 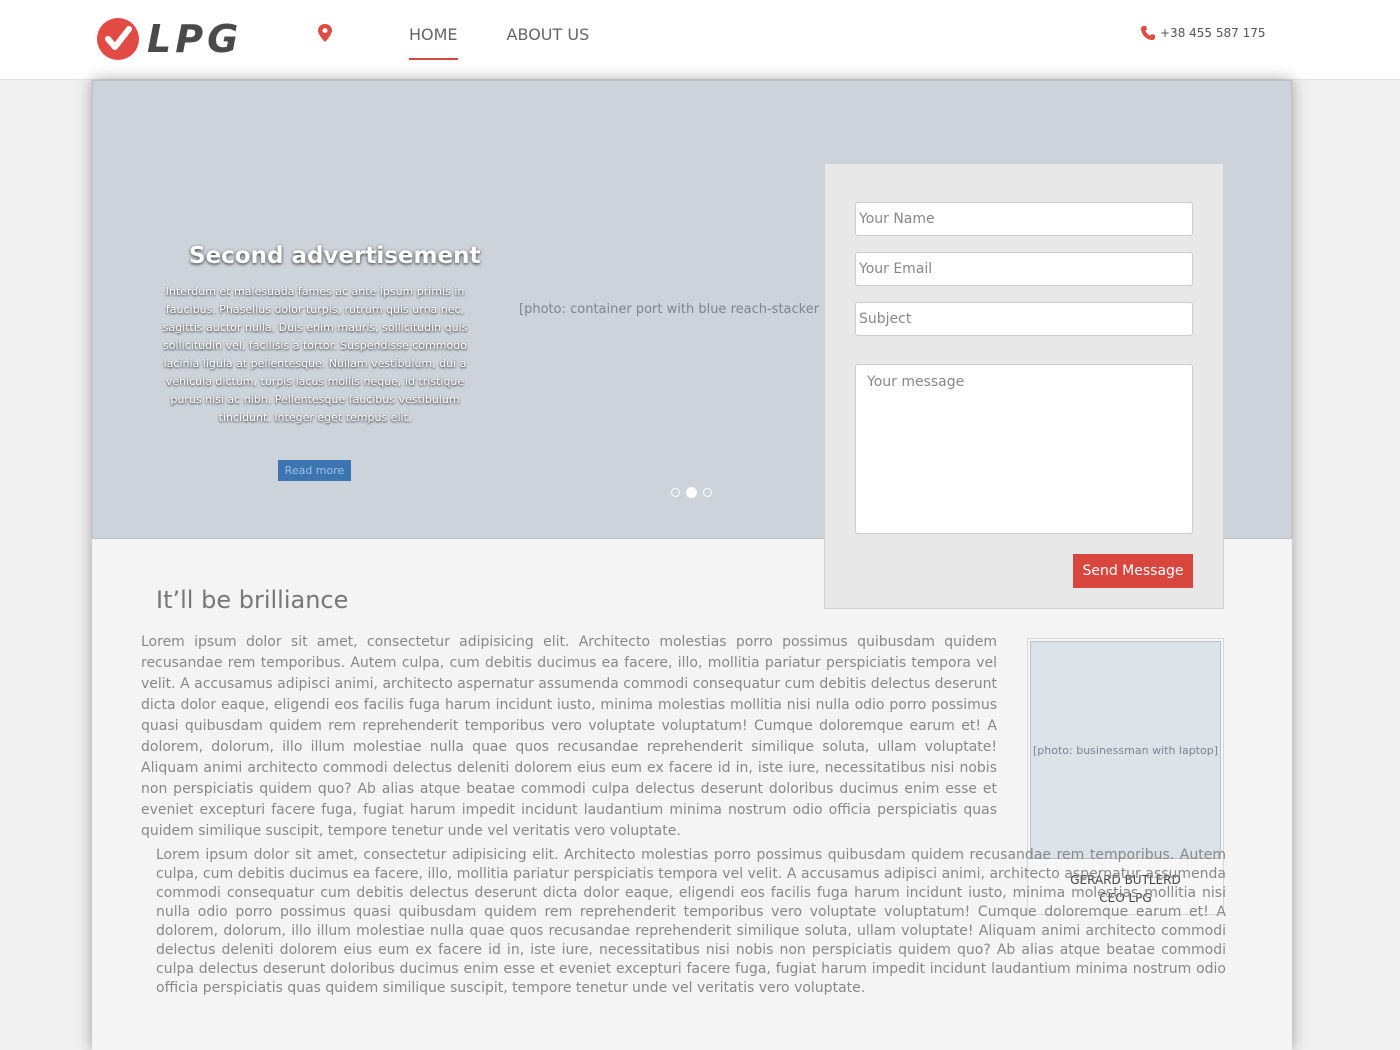 I want to click on read-more-button: Read more, so click(x=314, y=470).